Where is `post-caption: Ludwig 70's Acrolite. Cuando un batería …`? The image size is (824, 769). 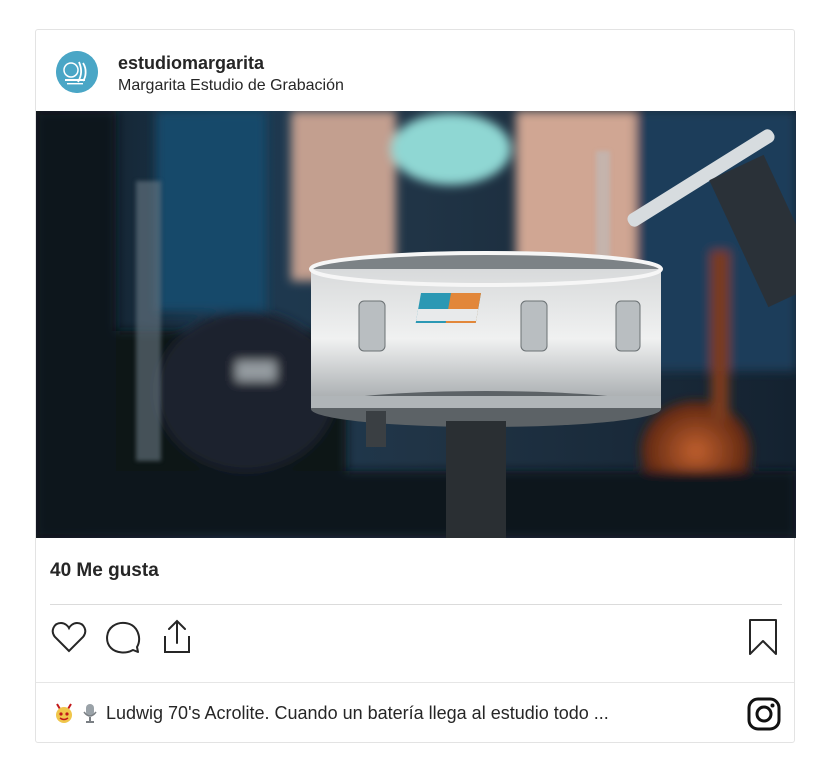 post-caption: Ludwig 70's Acrolite. Cuando un batería … is located at coordinates (331, 713).